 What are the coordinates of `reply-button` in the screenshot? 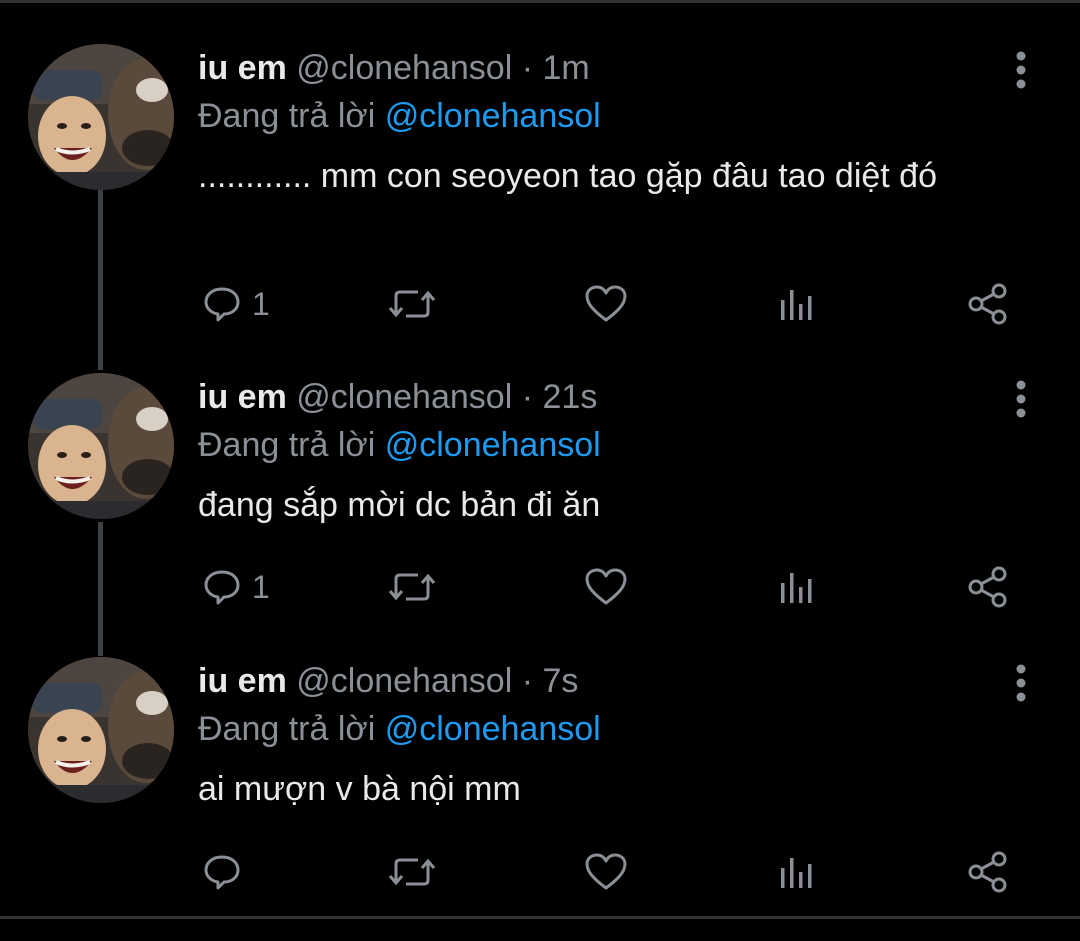 It's located at (227, 872).